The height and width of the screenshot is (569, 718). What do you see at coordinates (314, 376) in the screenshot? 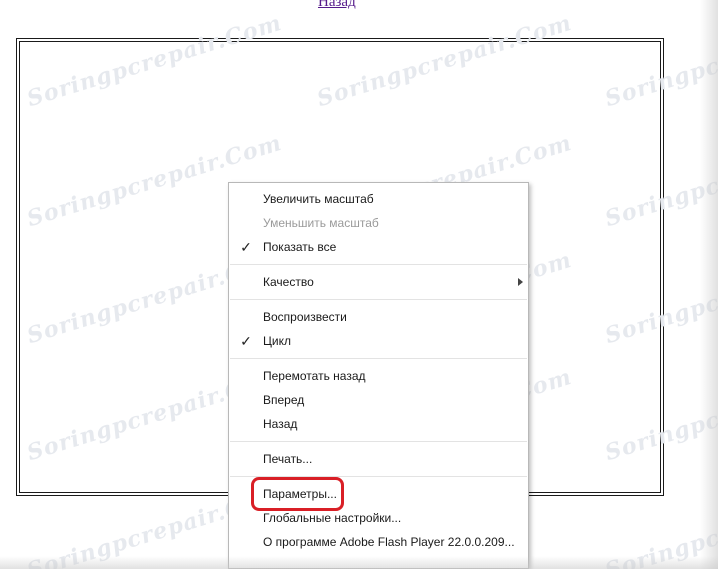
I see `menu-item-label: Перемотать назад` at bounding box center [314, 376].